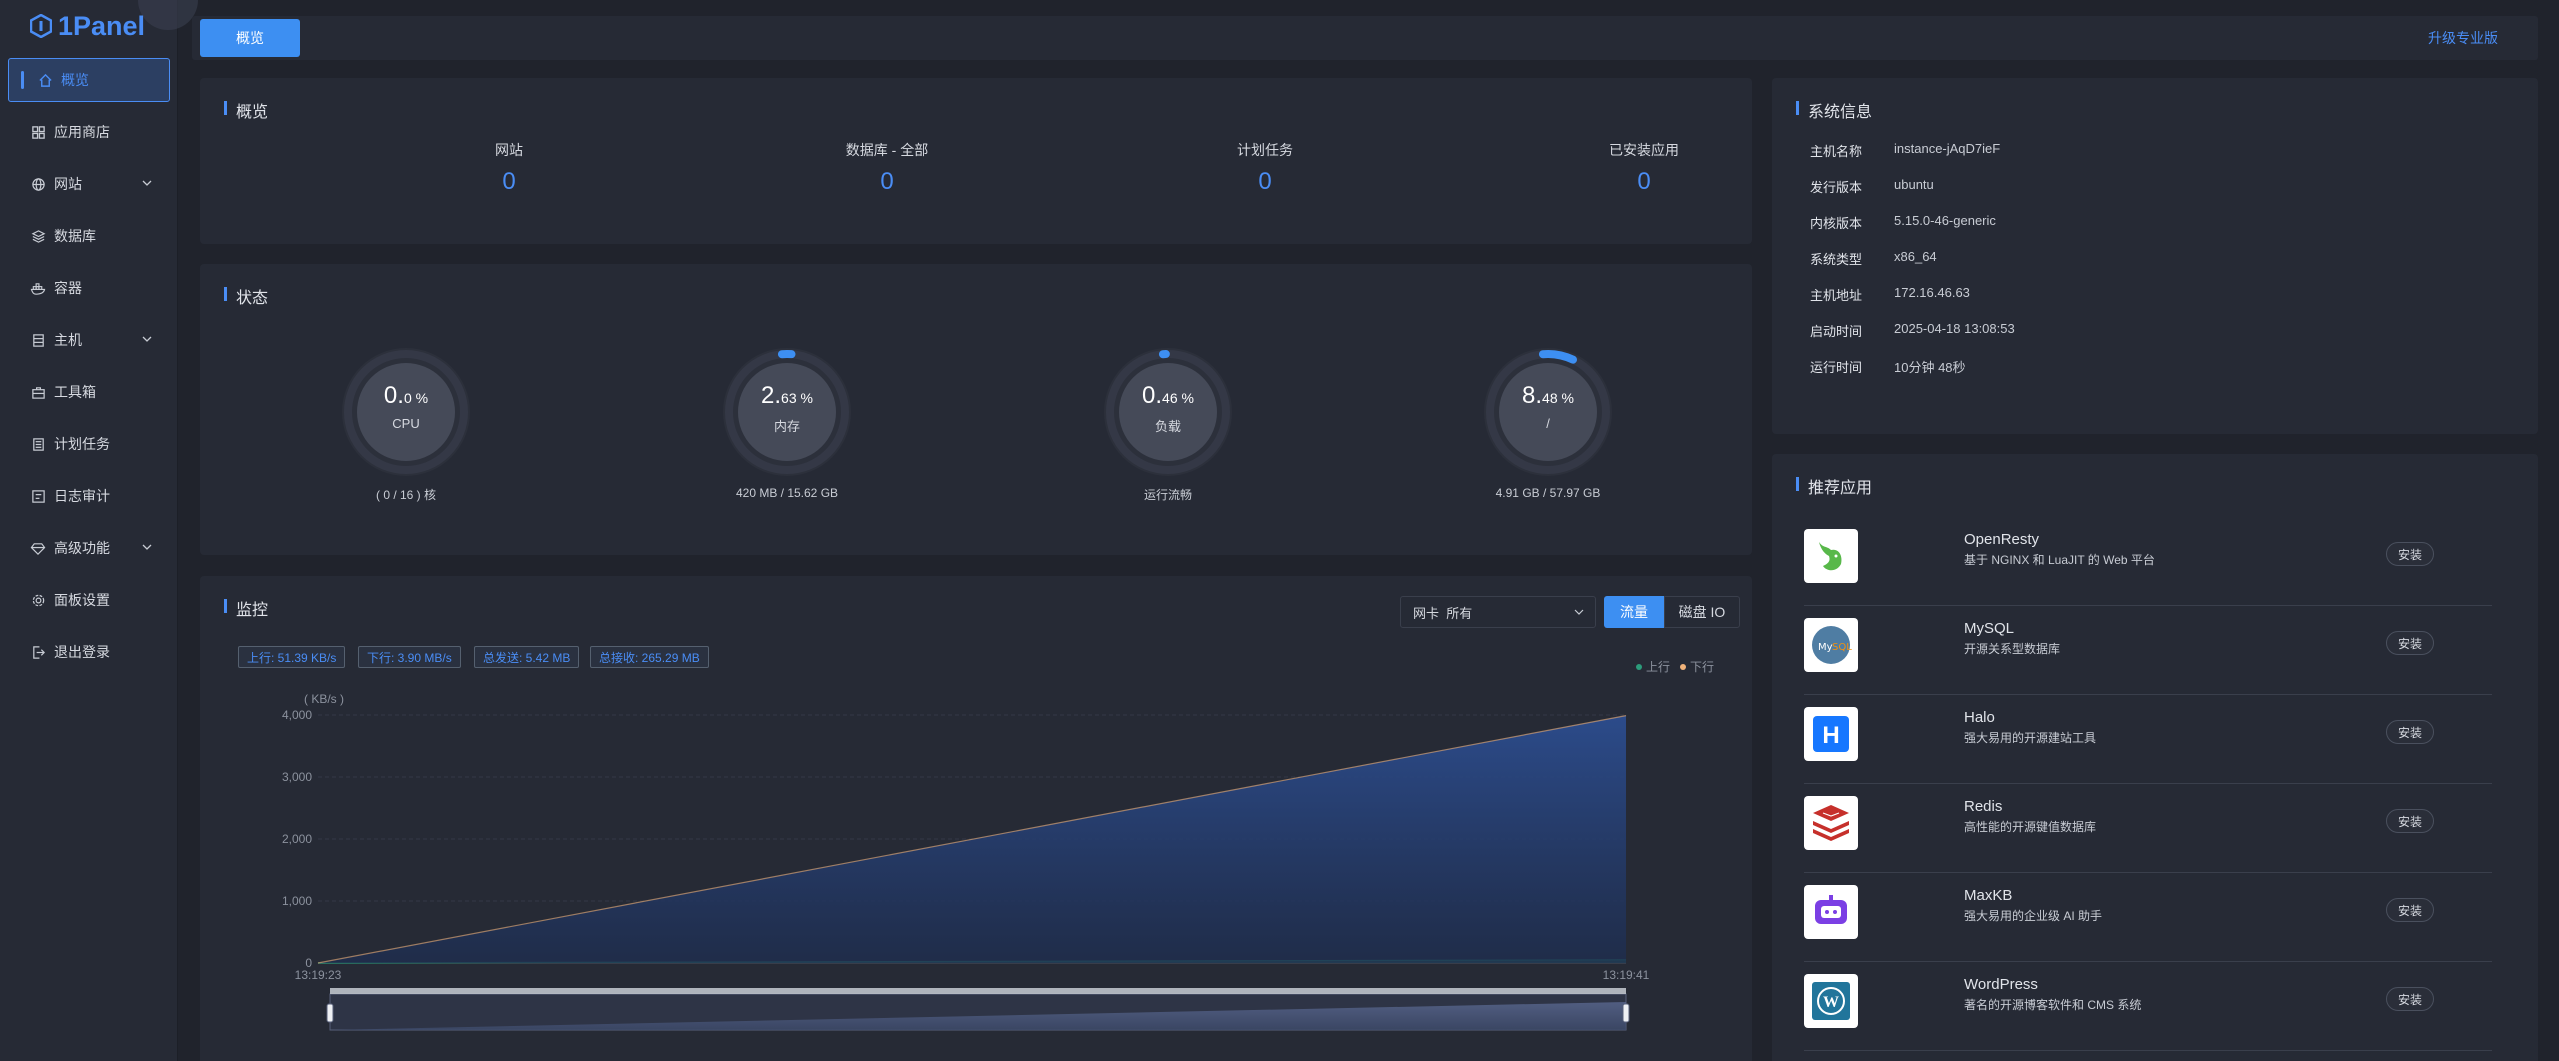 Image resolution: width=2559 pixels, height=1061 pixels. Describe the element at coordinates (87, 26) in the screenshot. I see `app-logo: 1Panel` at that location.